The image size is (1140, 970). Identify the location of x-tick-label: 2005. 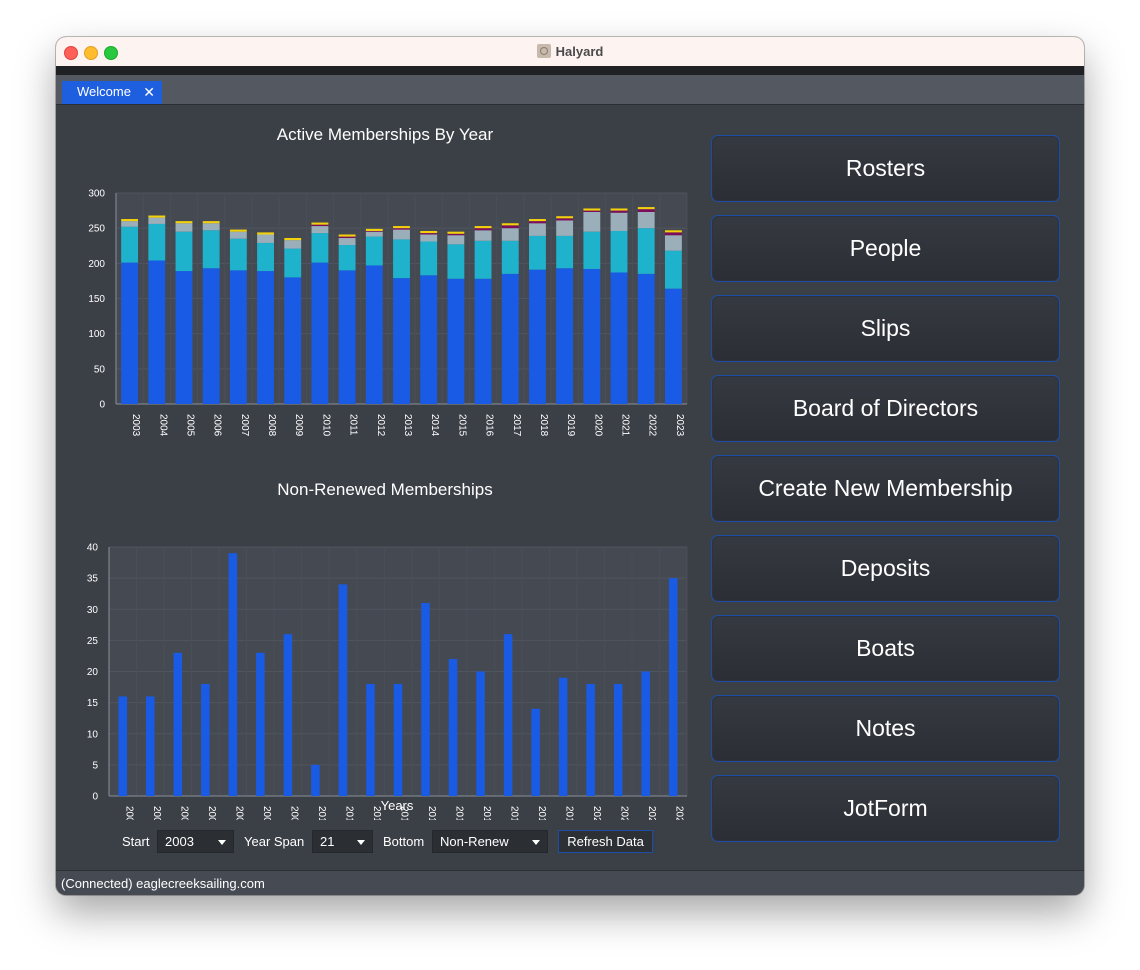
(183, 813).